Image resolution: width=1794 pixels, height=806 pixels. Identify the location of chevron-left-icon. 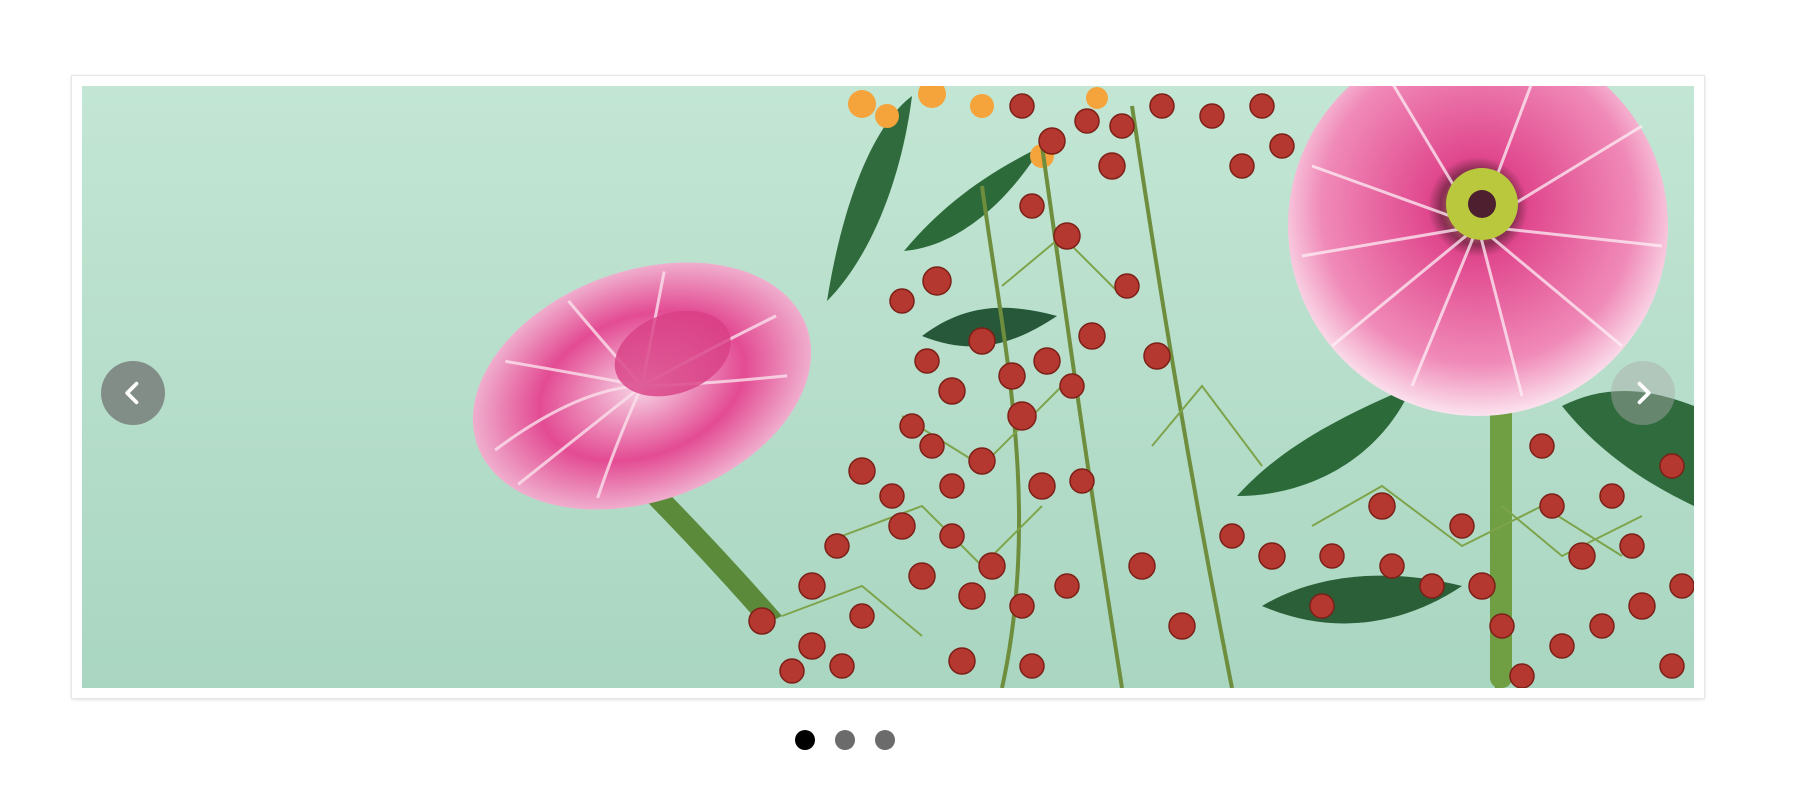
(132, 393).